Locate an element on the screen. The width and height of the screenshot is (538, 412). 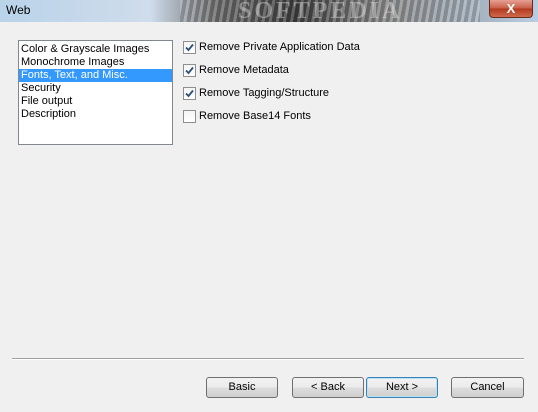
option-remove-tagging-structure: Remove Tagging/Structure is located at coordinates (256, 93).